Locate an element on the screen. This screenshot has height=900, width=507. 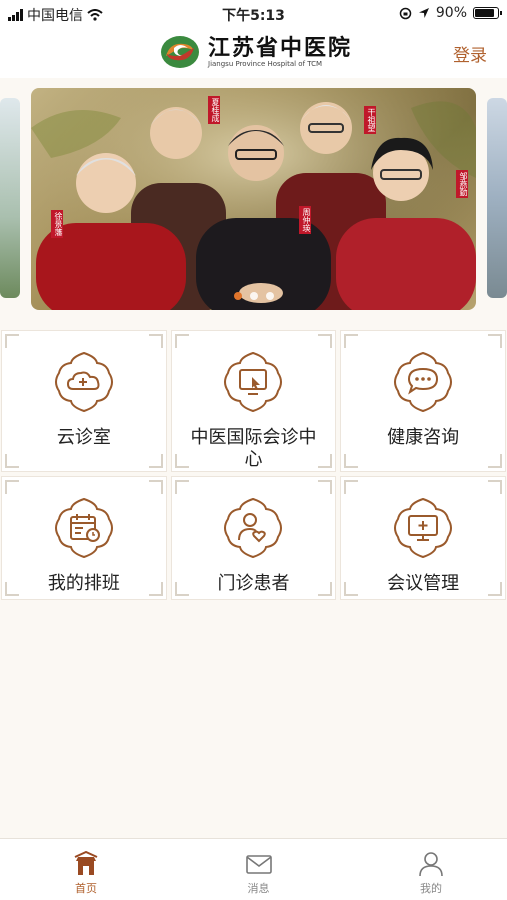
chat-bubble-icon is located at coordinates (423, 382).